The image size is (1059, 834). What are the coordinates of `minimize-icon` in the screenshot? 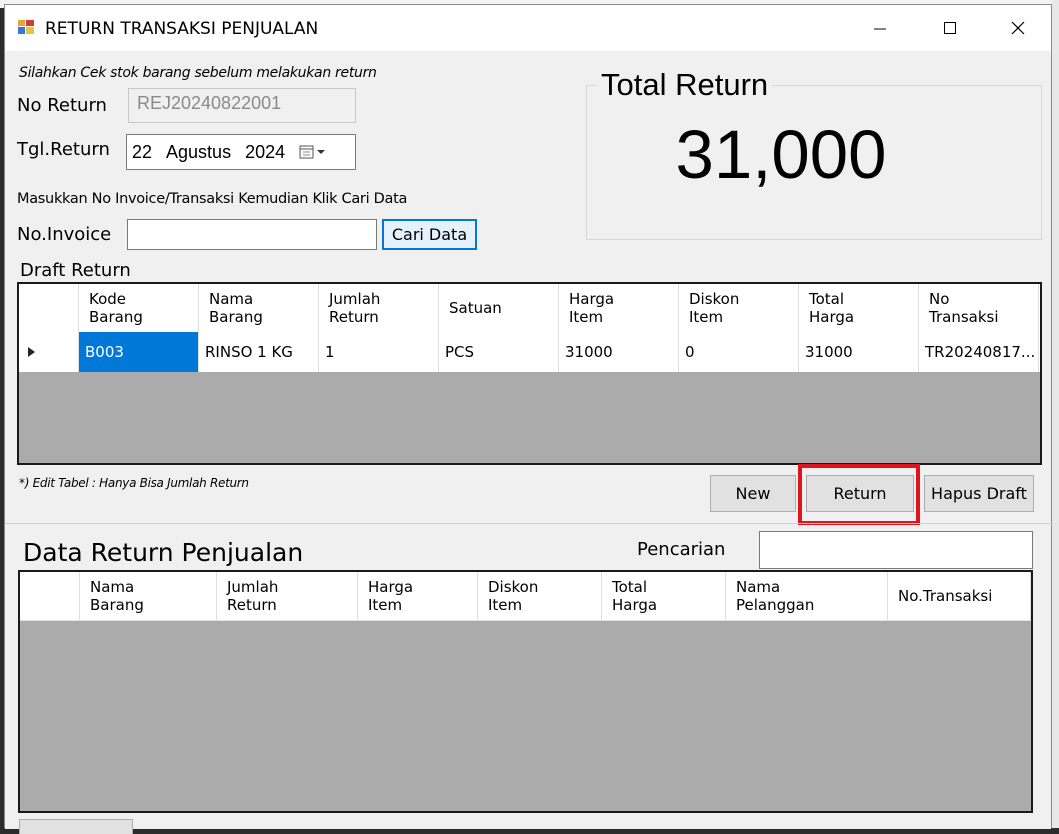 It's located at (880, 29).